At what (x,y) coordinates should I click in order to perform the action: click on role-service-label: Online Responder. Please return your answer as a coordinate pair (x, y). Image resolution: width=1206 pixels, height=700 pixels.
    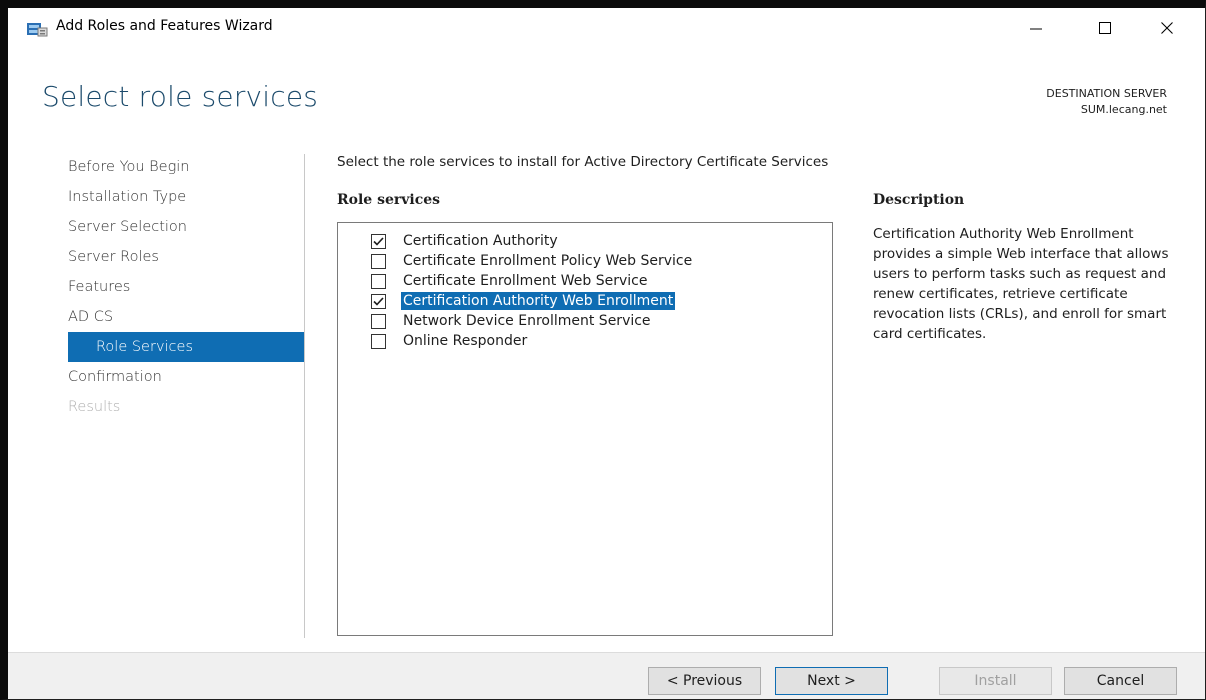
    Looking at the image, I should click on (465, 341).